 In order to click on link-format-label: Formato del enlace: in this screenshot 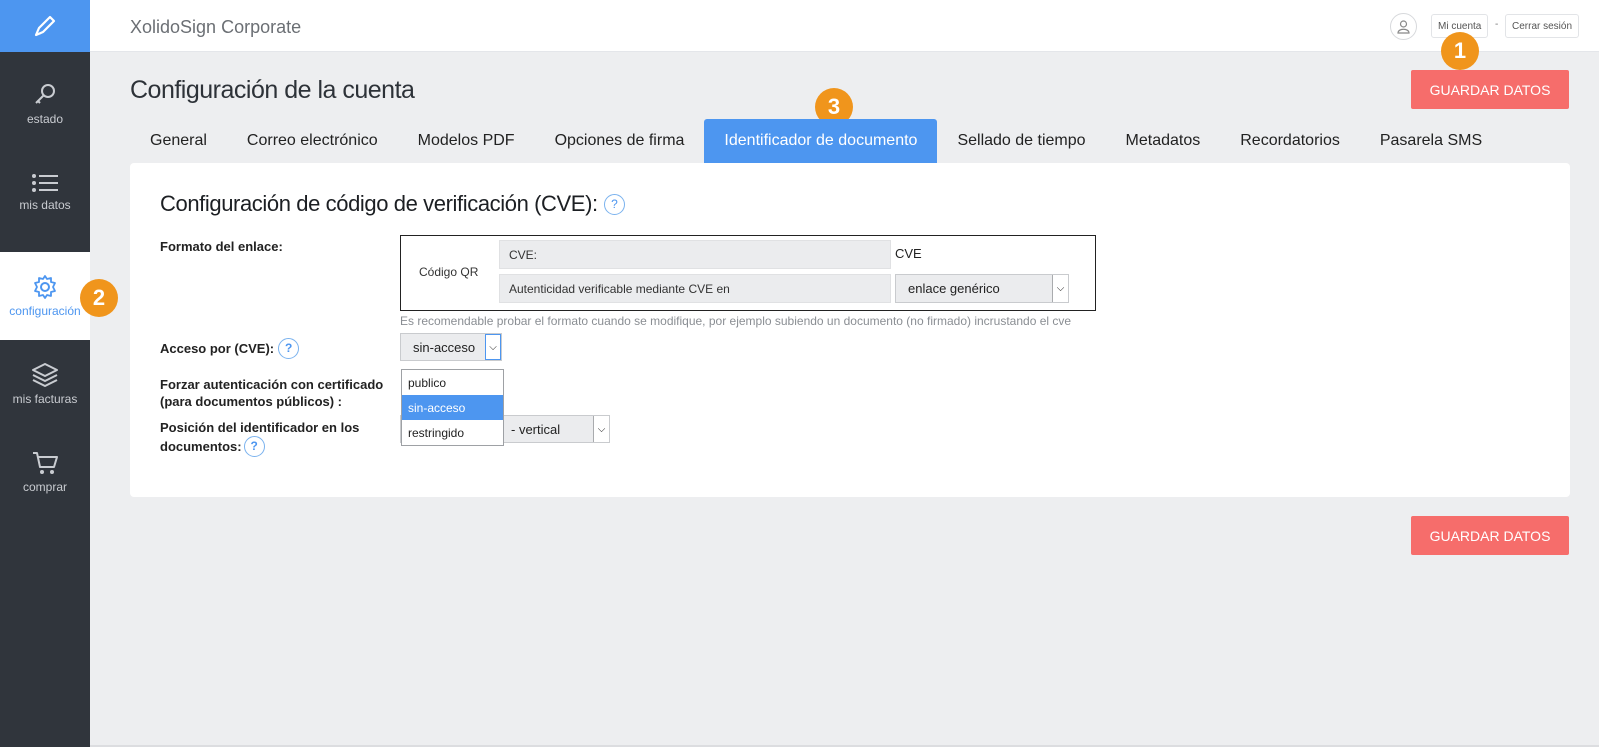, I will do `click(221, 246)`.